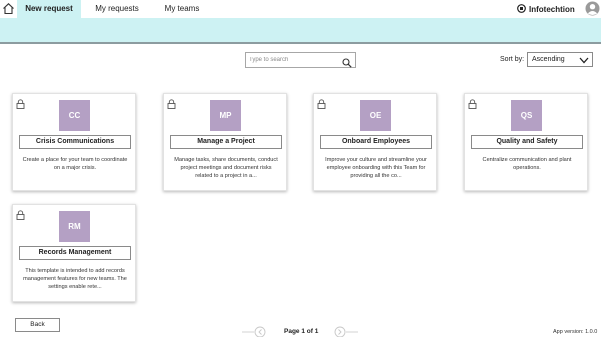 This screenshot has height=337, width=601. I want to click on template-initials-badge: OE, so click(375, 115).